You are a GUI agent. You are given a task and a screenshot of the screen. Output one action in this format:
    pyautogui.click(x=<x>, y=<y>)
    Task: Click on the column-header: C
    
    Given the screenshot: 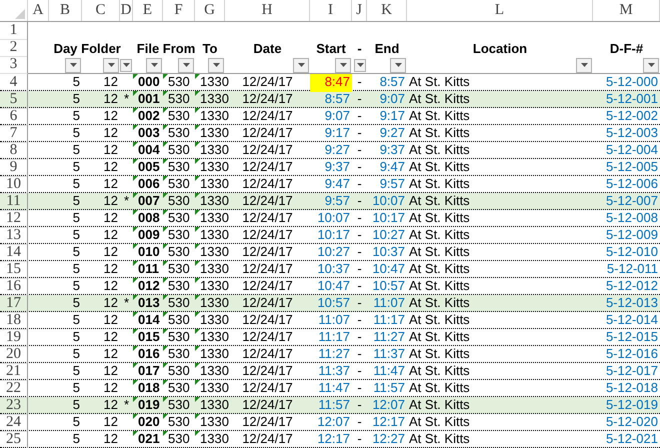 What is the action you would take?
    pyautogui.click(x=101, y=10)
    